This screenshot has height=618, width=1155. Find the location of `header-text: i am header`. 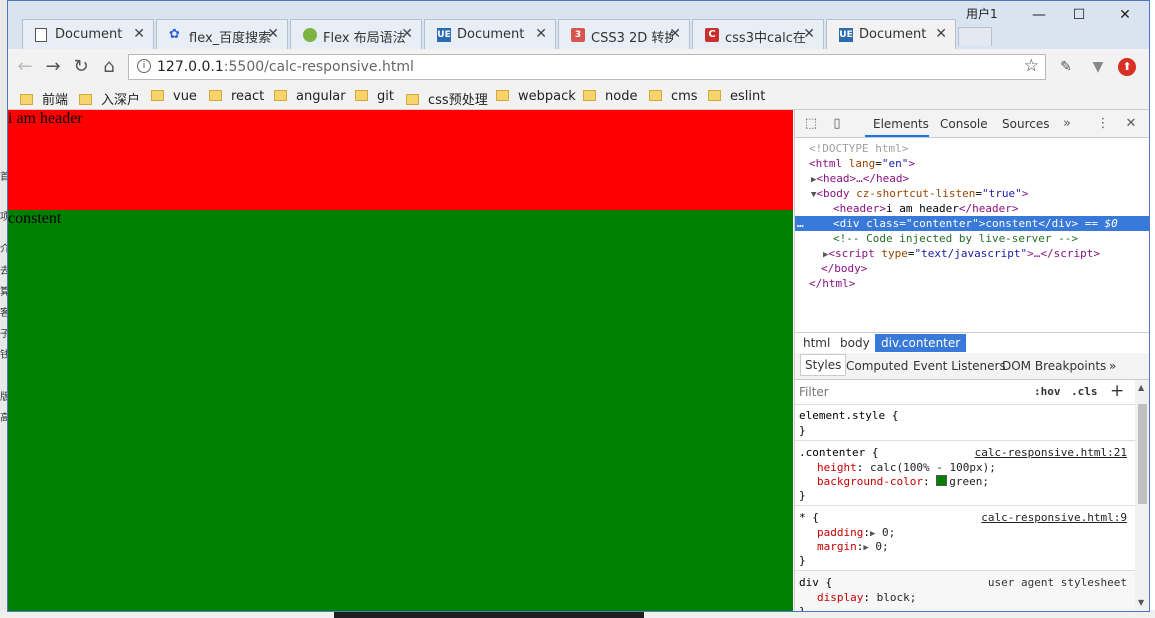

header-text: i am header is located at coordinates (45, 118).